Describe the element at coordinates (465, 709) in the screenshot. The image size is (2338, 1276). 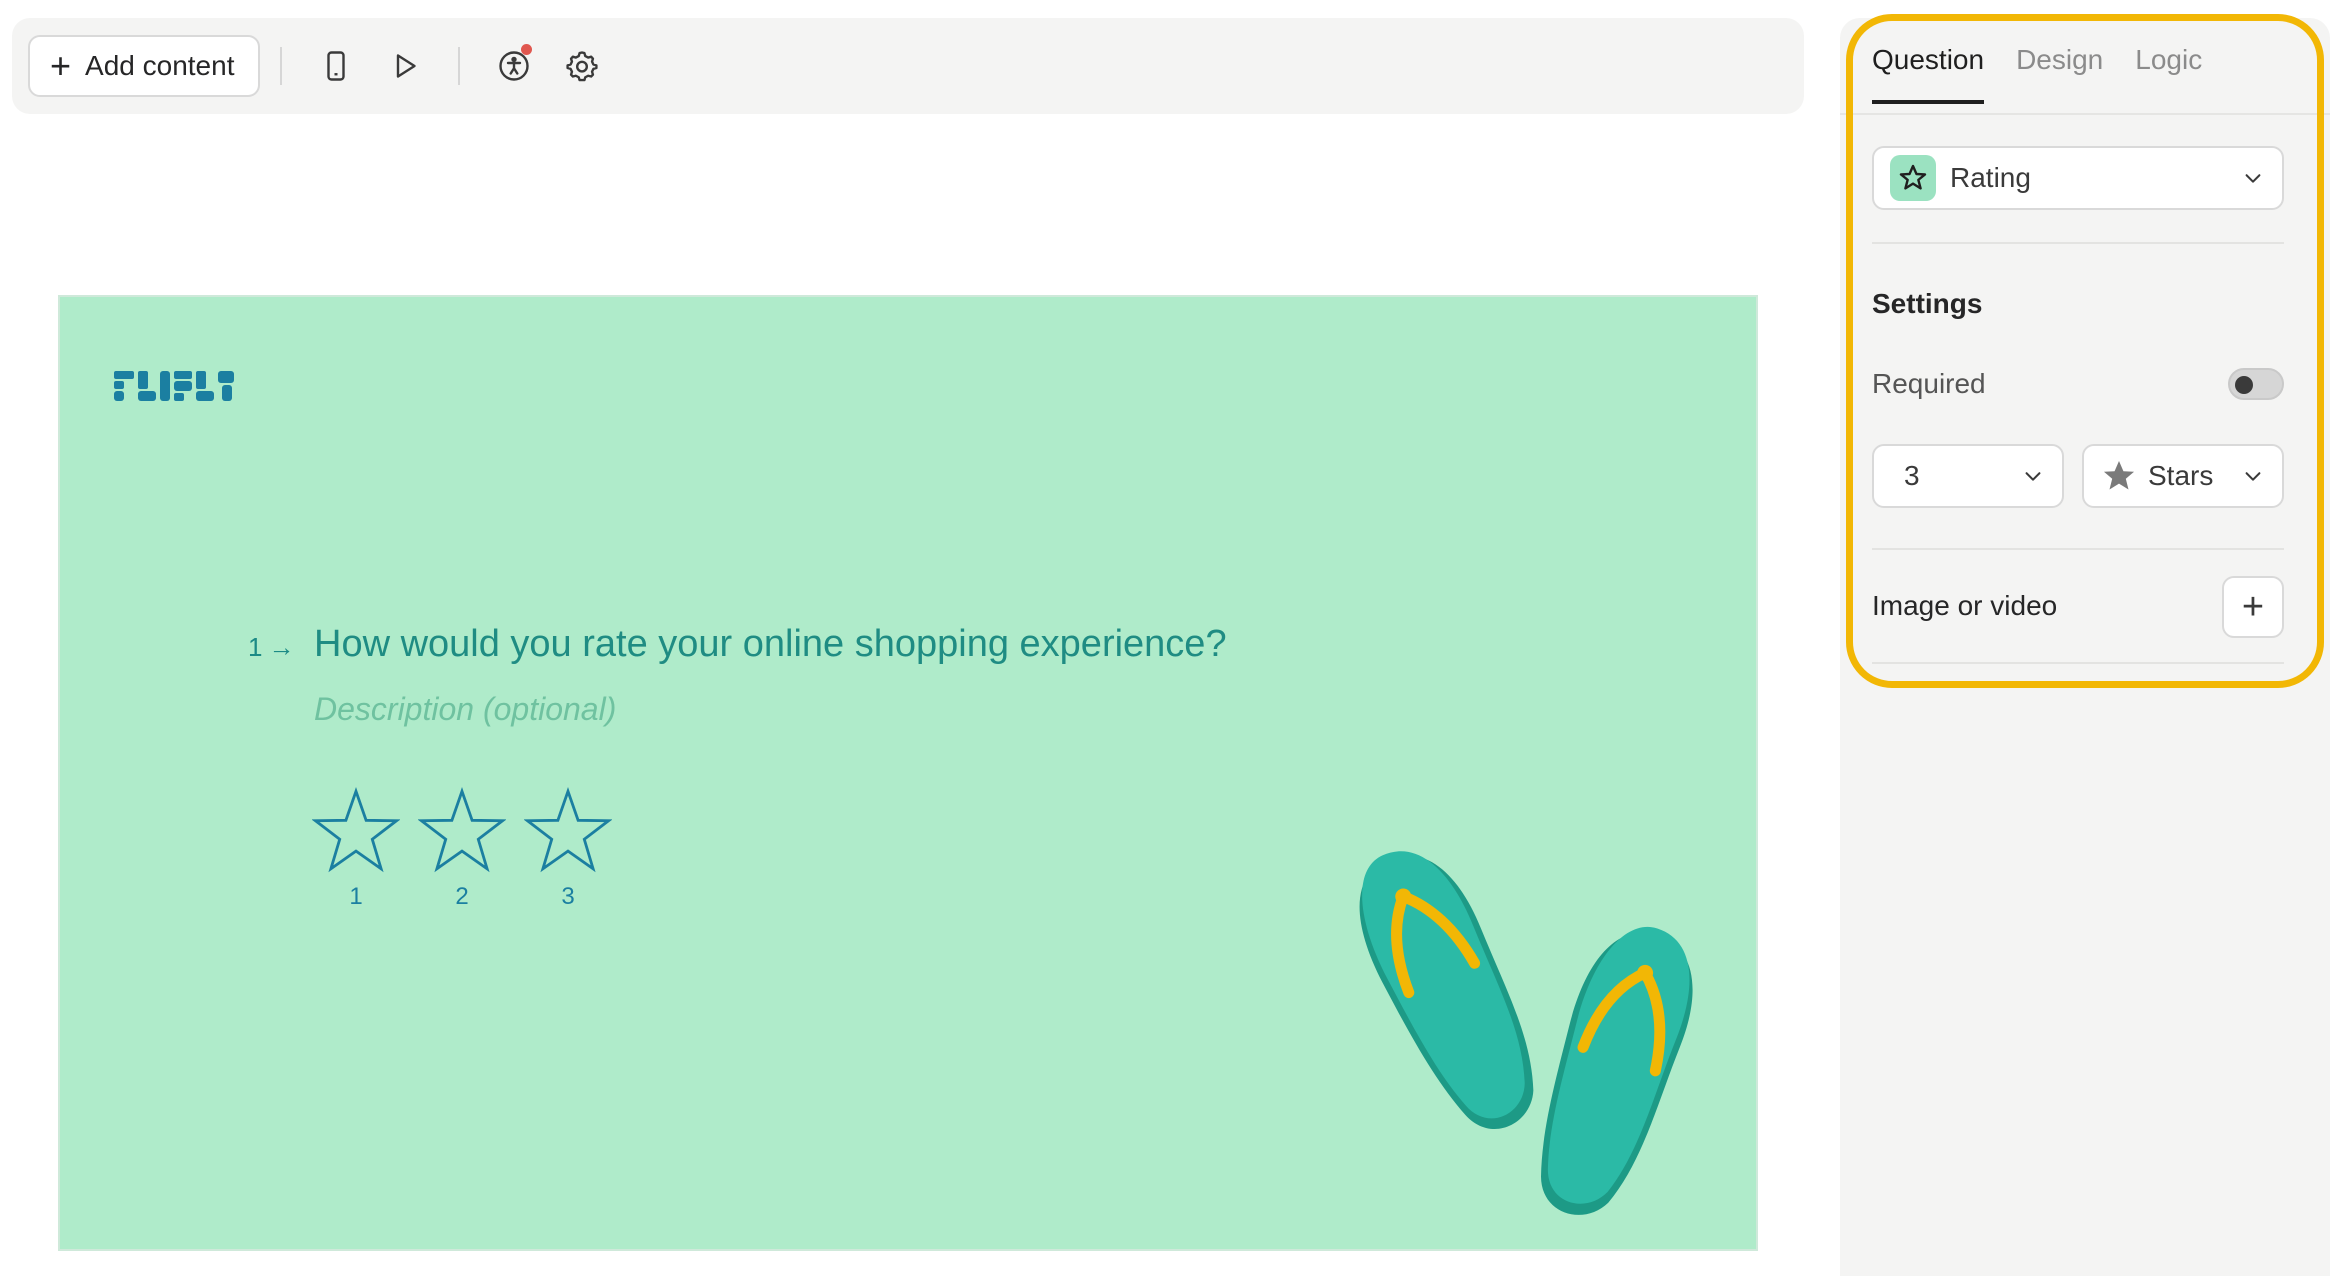
I see `question-description-field: Description (optional)` at that location.